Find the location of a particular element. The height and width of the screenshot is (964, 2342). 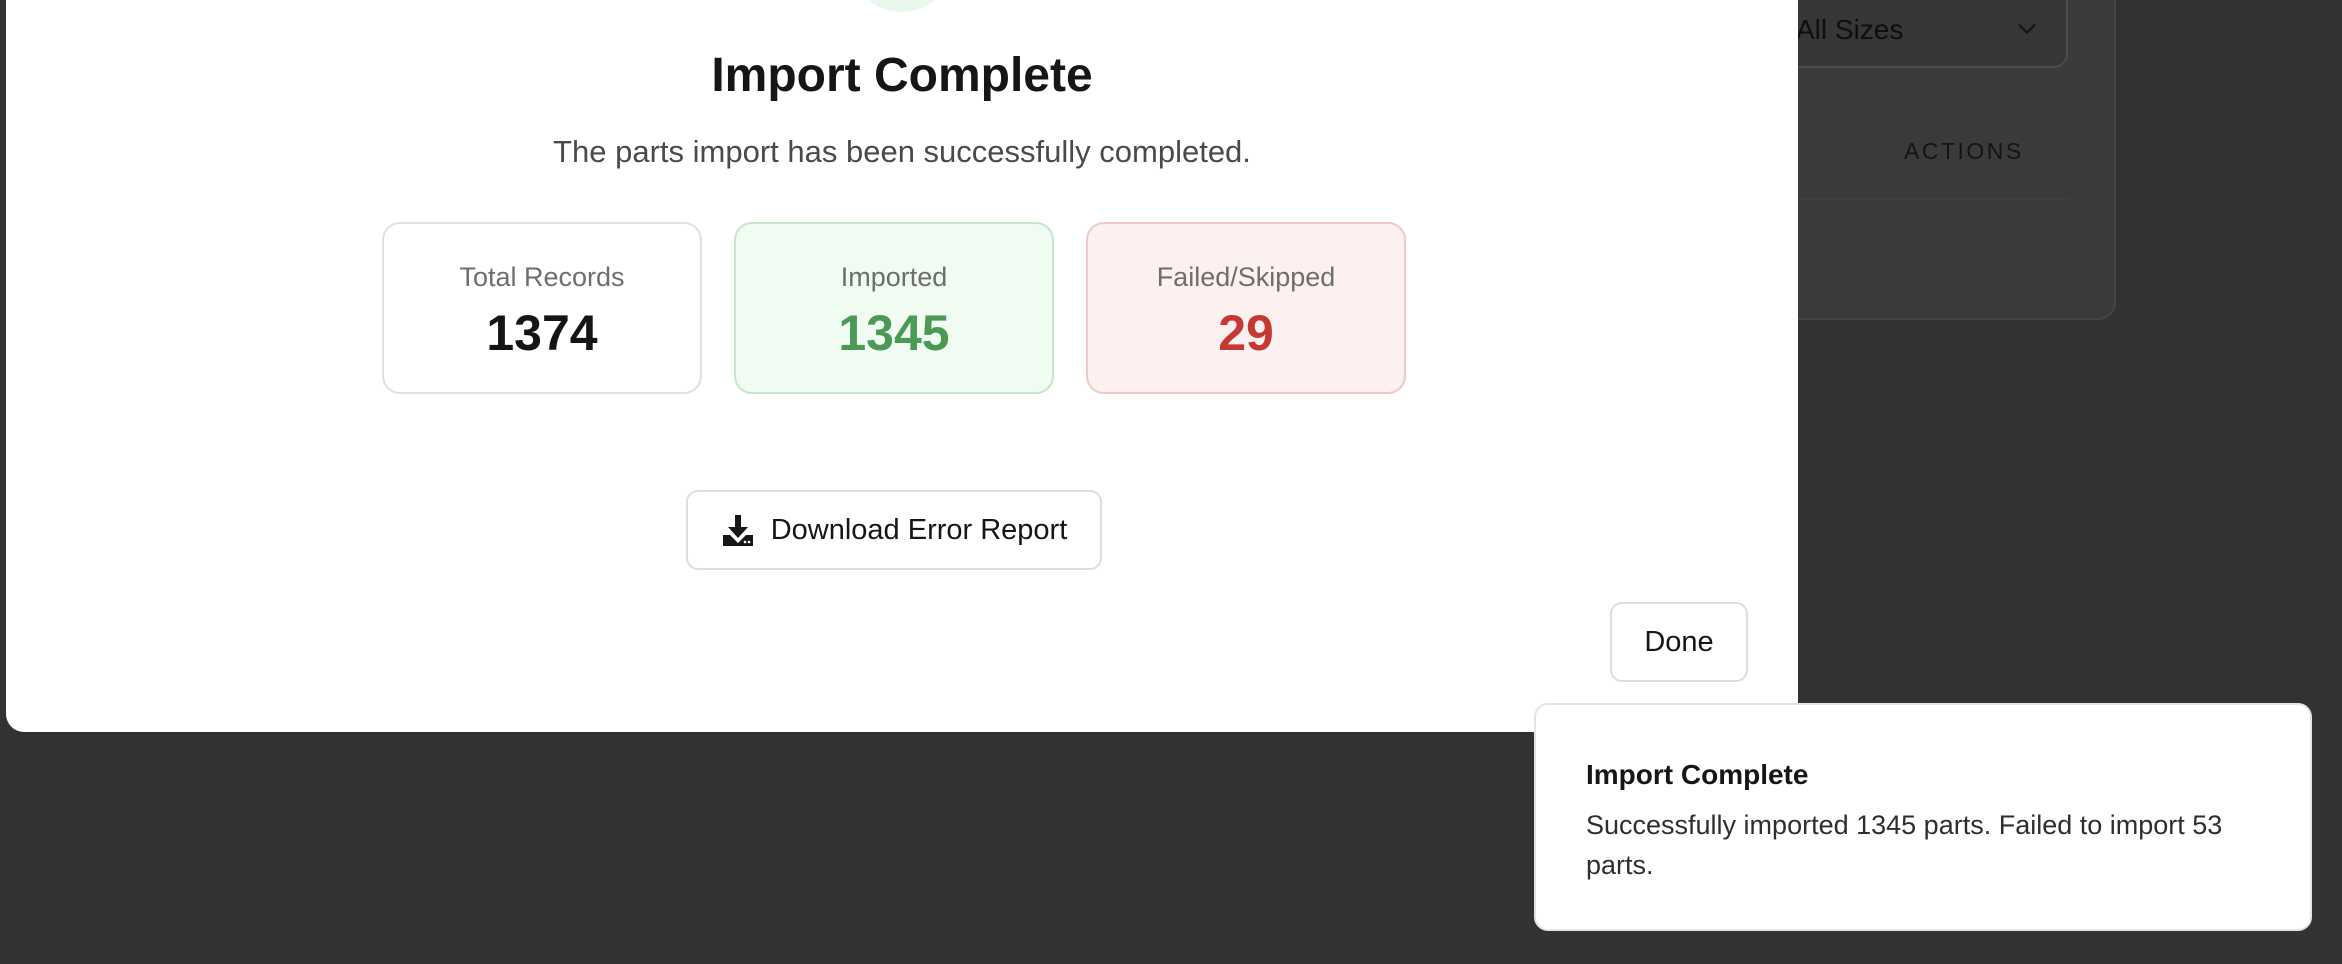

size-filter-value: All Sizes is located at coordinates (1850, 29).